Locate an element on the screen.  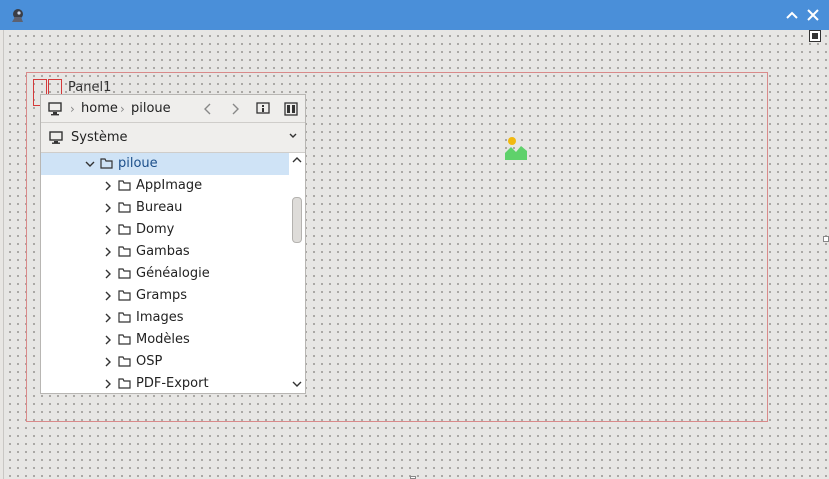
tree-item-label: Images is located at coordinates (160, 317).